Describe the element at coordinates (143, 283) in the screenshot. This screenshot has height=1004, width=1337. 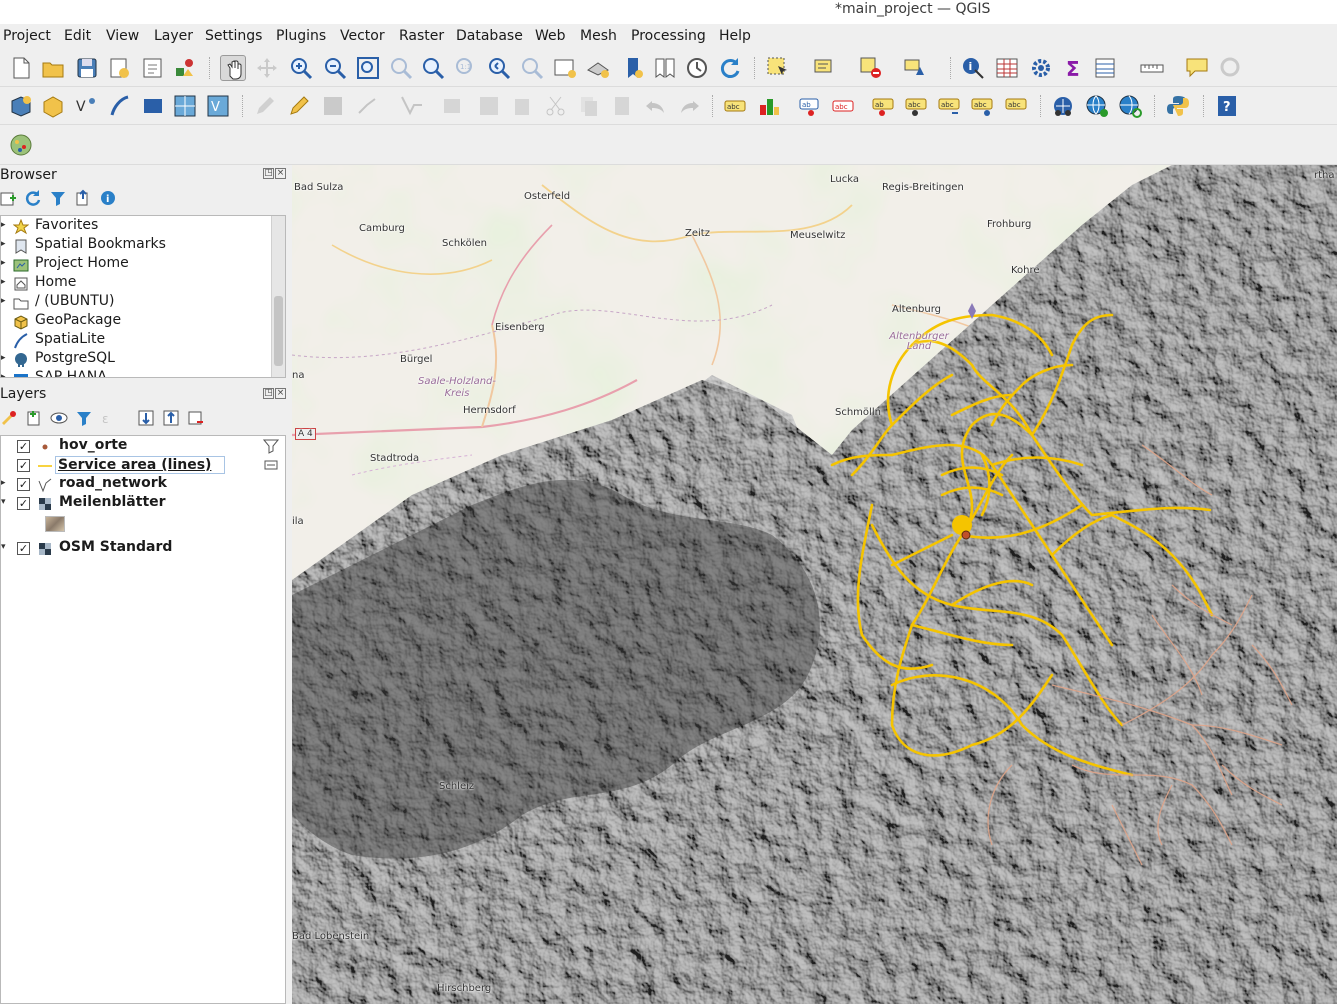
I see `browser-item-home: ▸ Home` at that location.